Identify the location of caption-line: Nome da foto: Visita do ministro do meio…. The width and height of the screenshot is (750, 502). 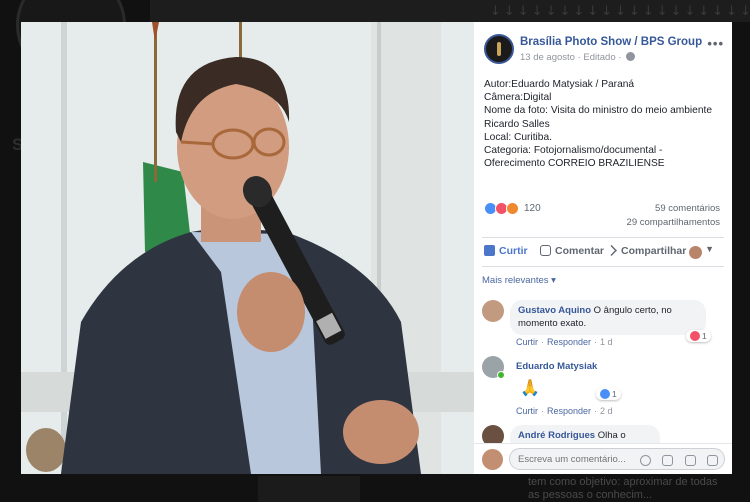
(598, 111).